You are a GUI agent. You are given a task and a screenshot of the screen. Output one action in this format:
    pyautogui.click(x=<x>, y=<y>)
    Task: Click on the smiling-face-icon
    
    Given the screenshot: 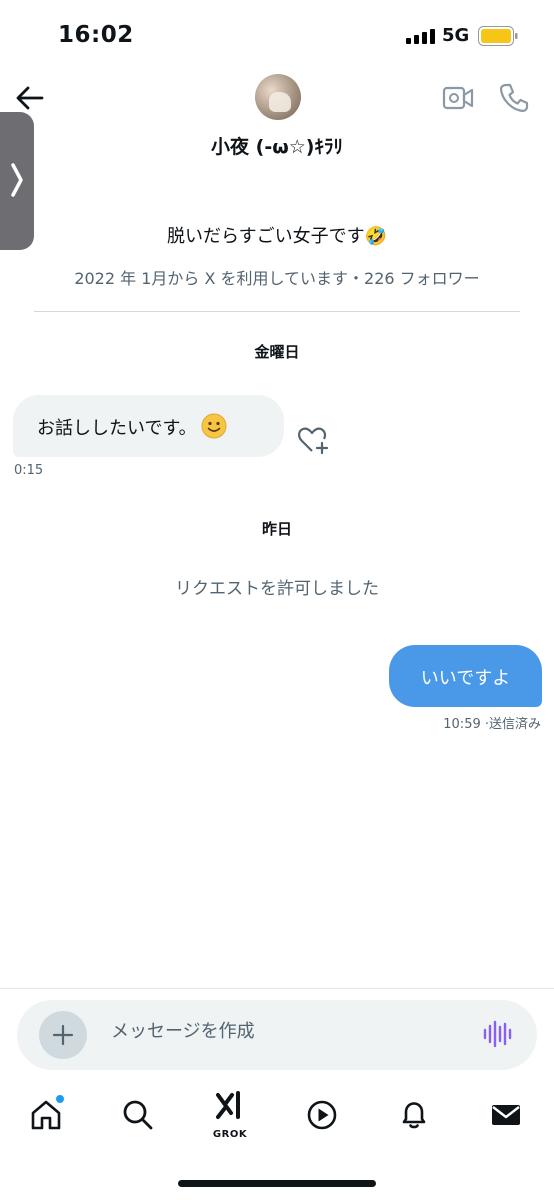 What is the action you would take?
    pyautogui.click(x=214, y=426)
    